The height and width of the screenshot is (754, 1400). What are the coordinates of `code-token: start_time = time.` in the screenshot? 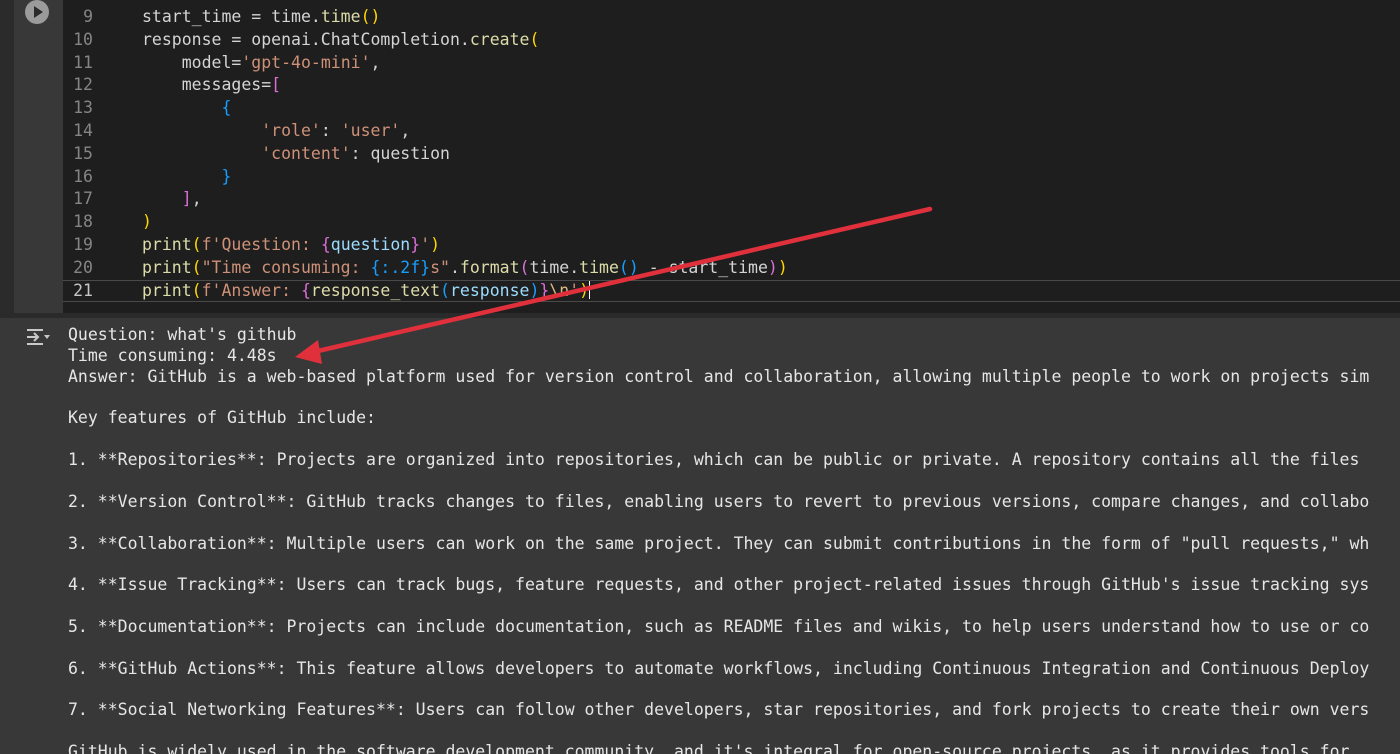 It's located at (231, 16).